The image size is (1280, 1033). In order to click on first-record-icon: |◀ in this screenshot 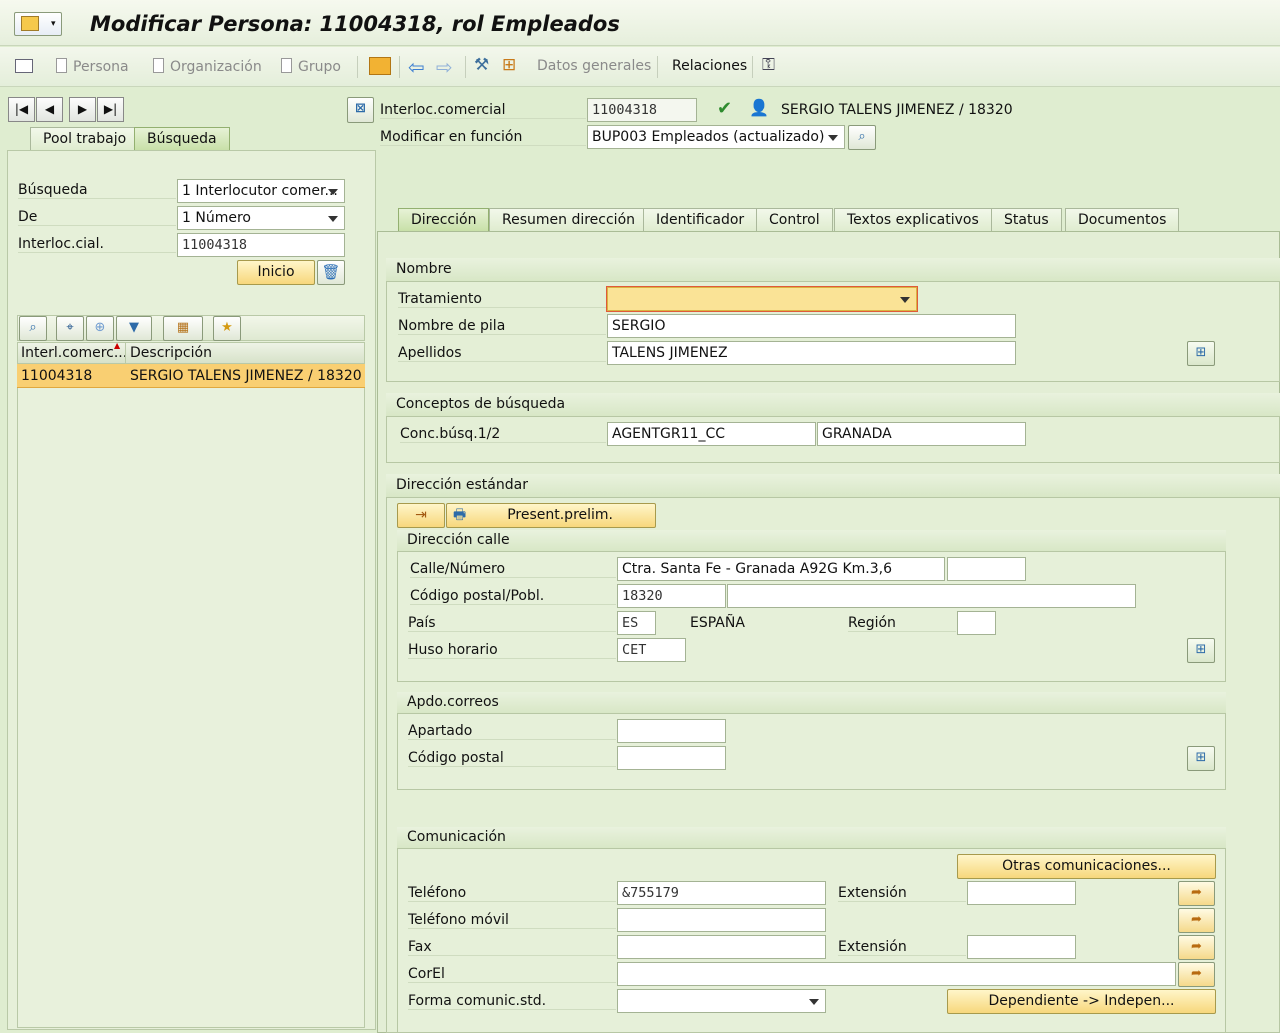, I will do `click(21, 109)`.